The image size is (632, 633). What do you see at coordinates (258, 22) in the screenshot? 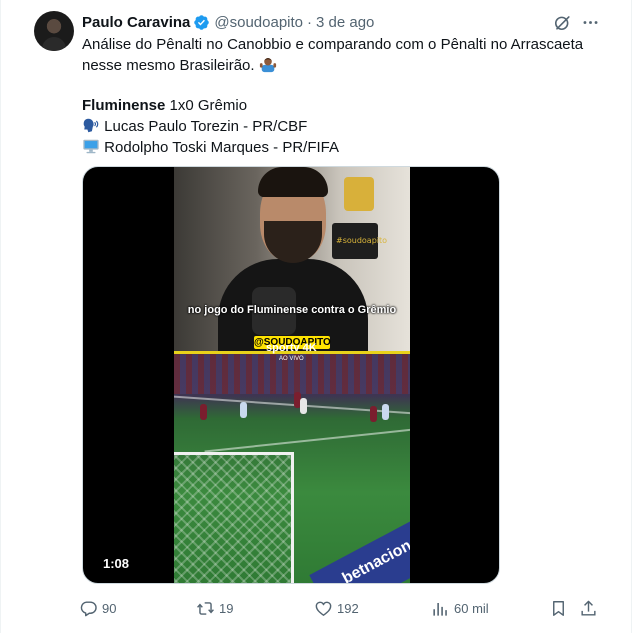
I see `author-handle: @soudoapito` at bounding box center [258, 22].